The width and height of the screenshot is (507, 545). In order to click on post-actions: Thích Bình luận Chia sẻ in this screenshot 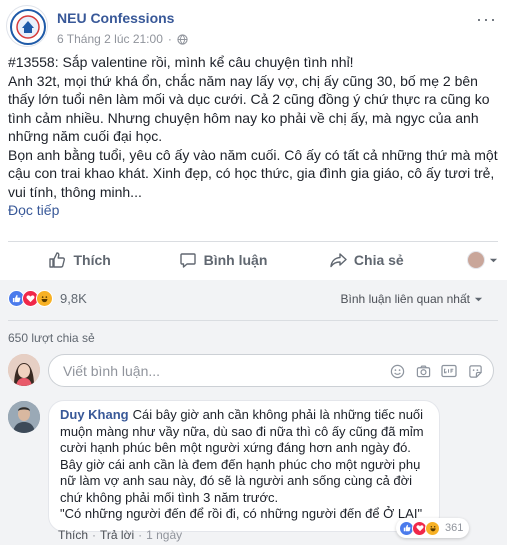, I will do `click(253, 260)`.